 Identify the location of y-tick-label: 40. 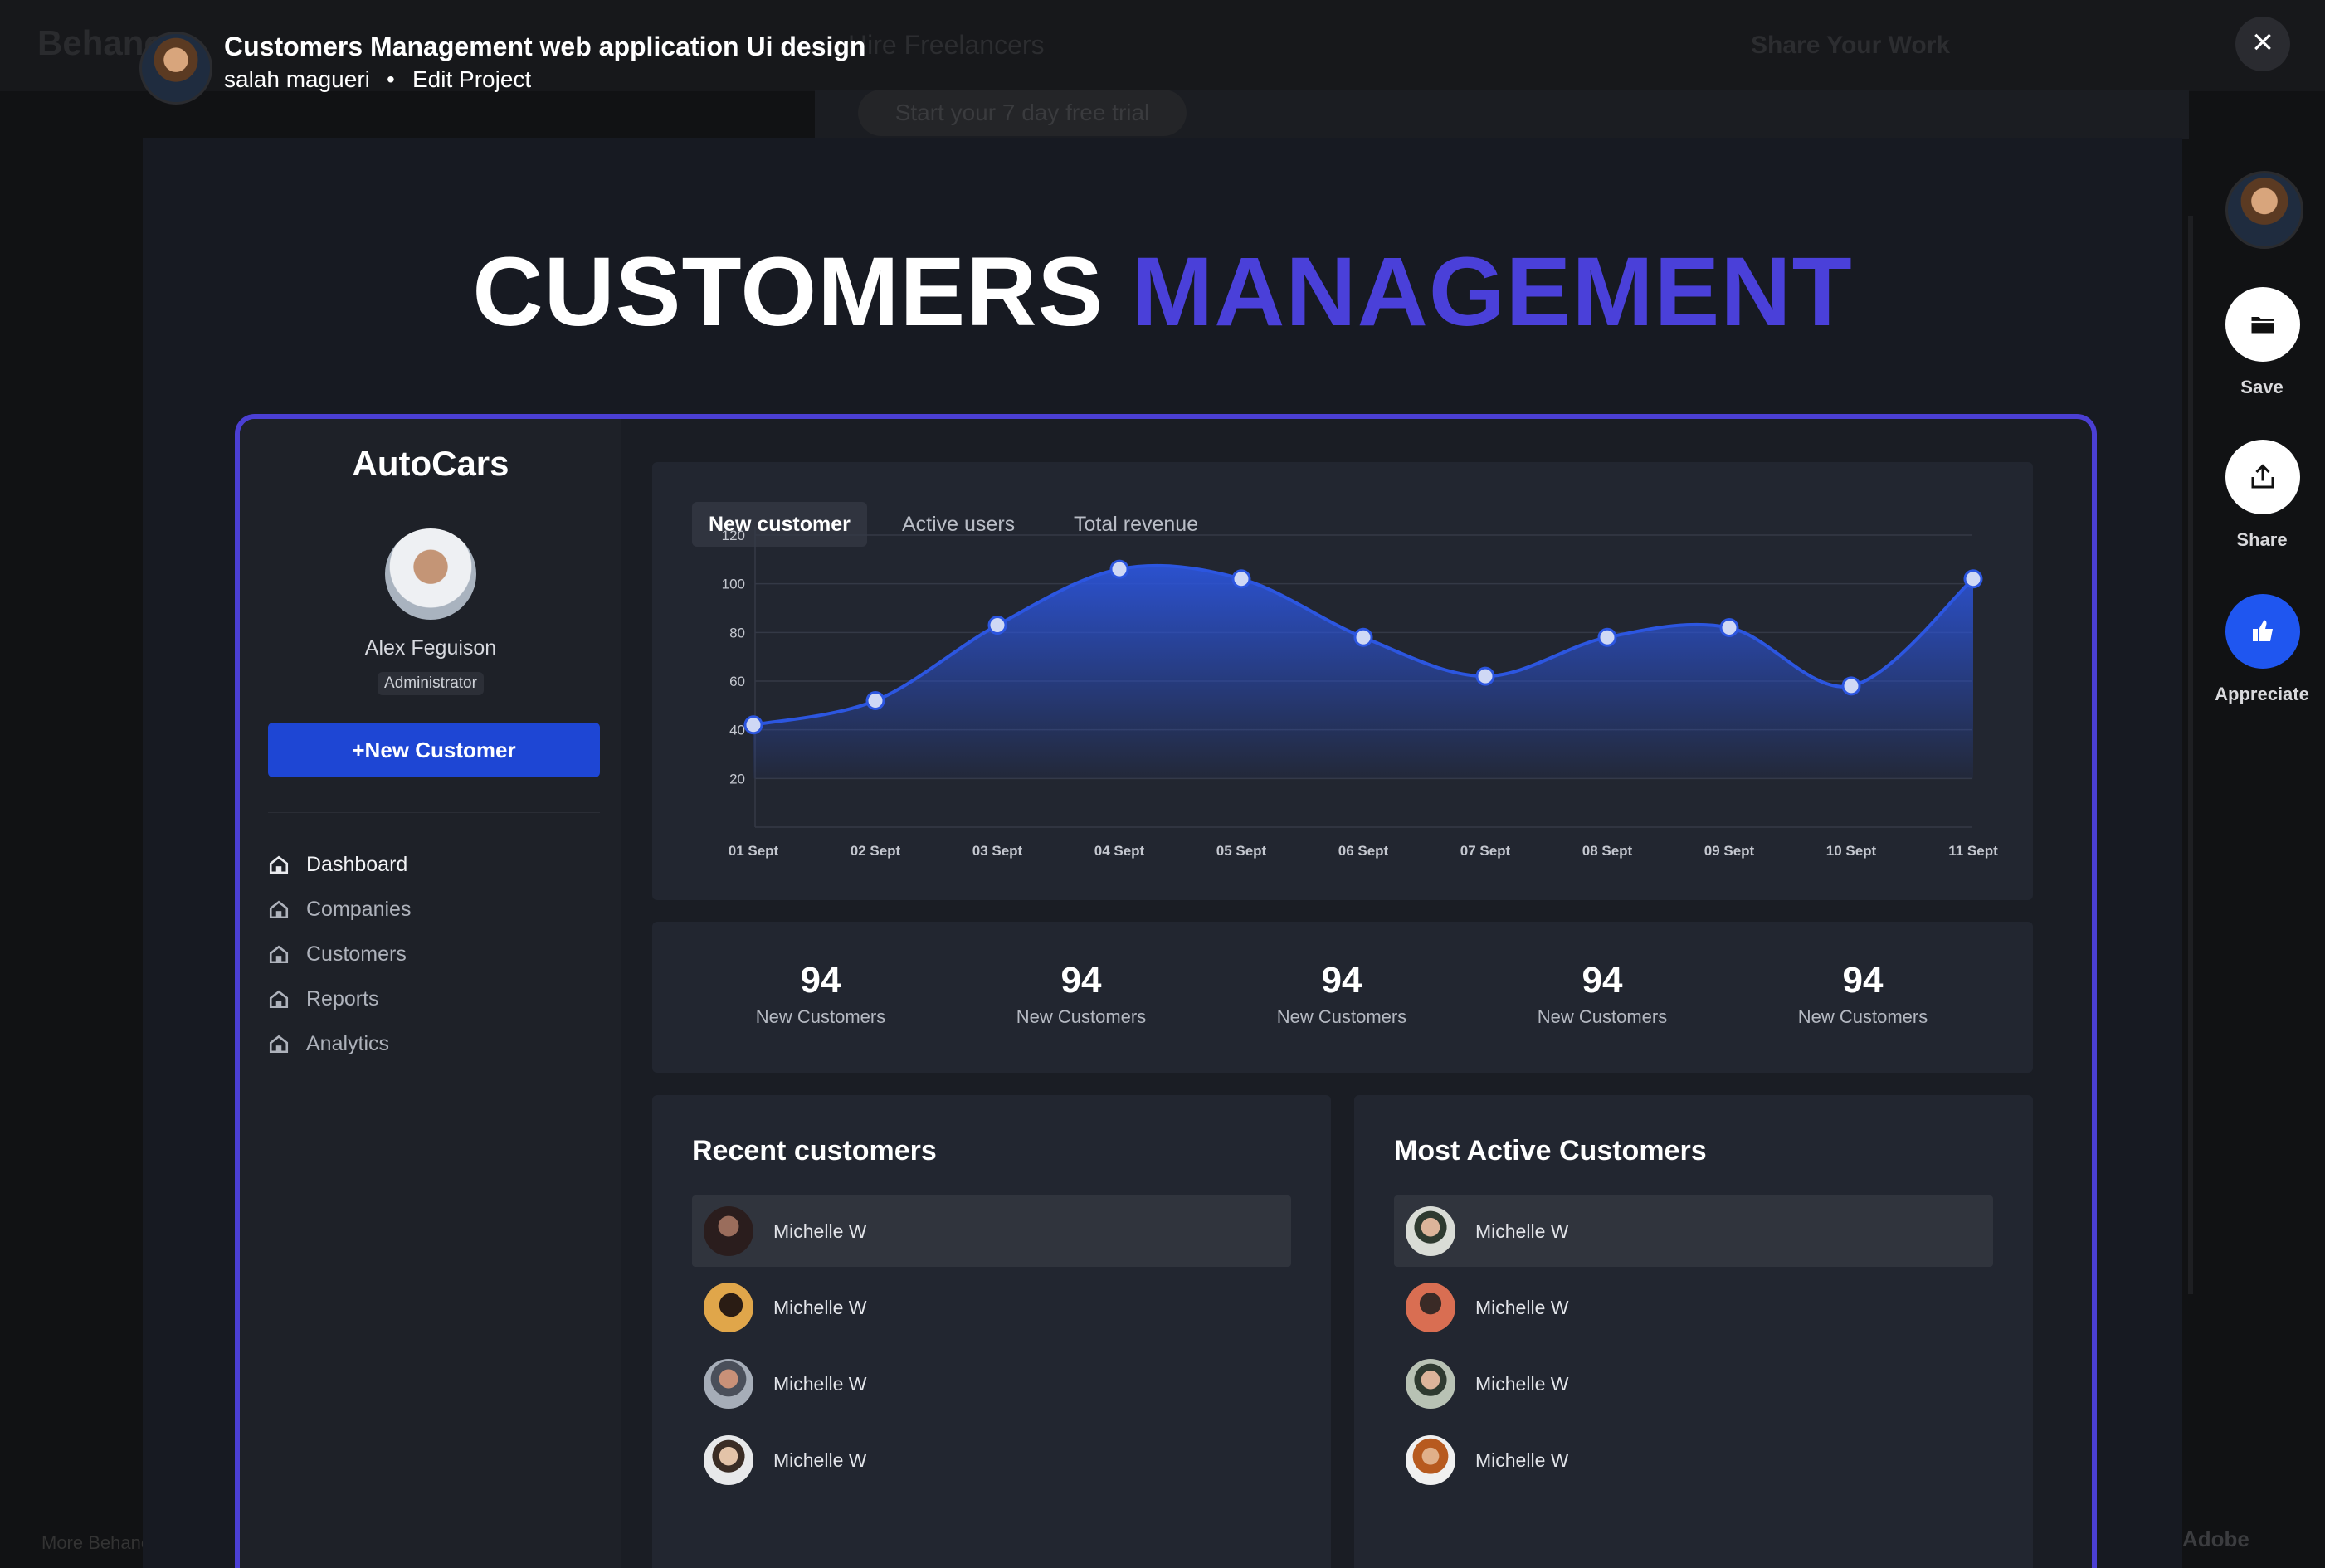
(737, 730).